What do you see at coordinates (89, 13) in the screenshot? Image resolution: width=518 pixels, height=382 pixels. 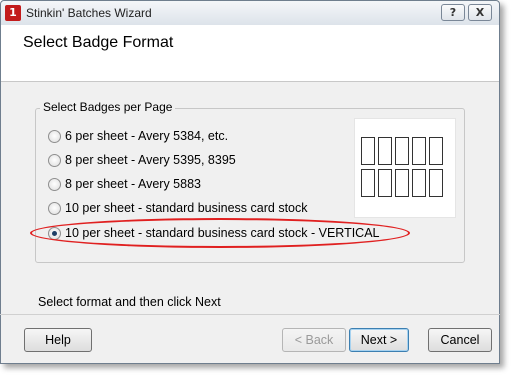 I see `window-title: Stinkin' Batches Wizard` at bounding box center [89, 13].